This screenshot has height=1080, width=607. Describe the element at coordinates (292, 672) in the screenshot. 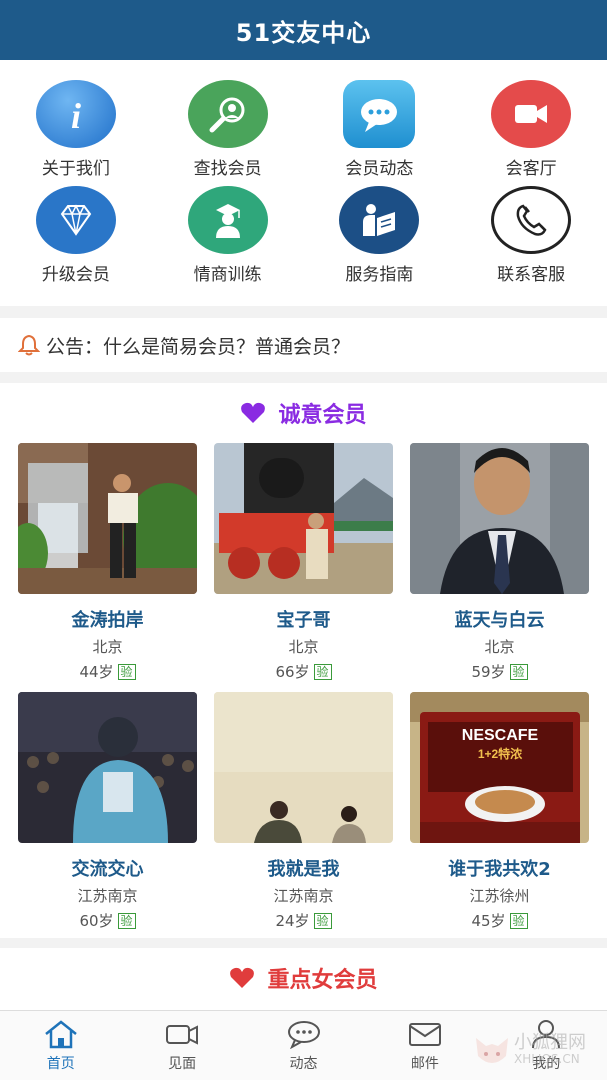

I see `member-age: 66岁` at that location.